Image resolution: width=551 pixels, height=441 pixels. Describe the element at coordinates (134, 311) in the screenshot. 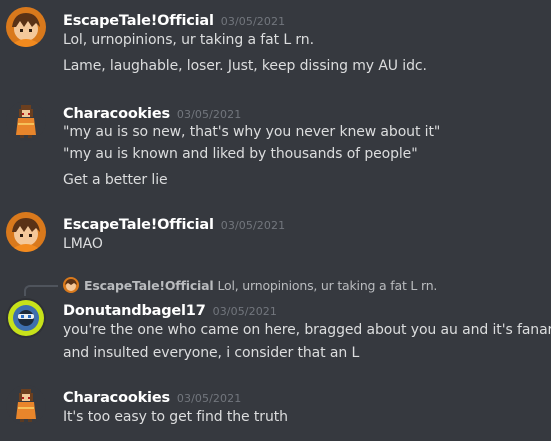

I see `author-name: Donutandbagel17` at that location.